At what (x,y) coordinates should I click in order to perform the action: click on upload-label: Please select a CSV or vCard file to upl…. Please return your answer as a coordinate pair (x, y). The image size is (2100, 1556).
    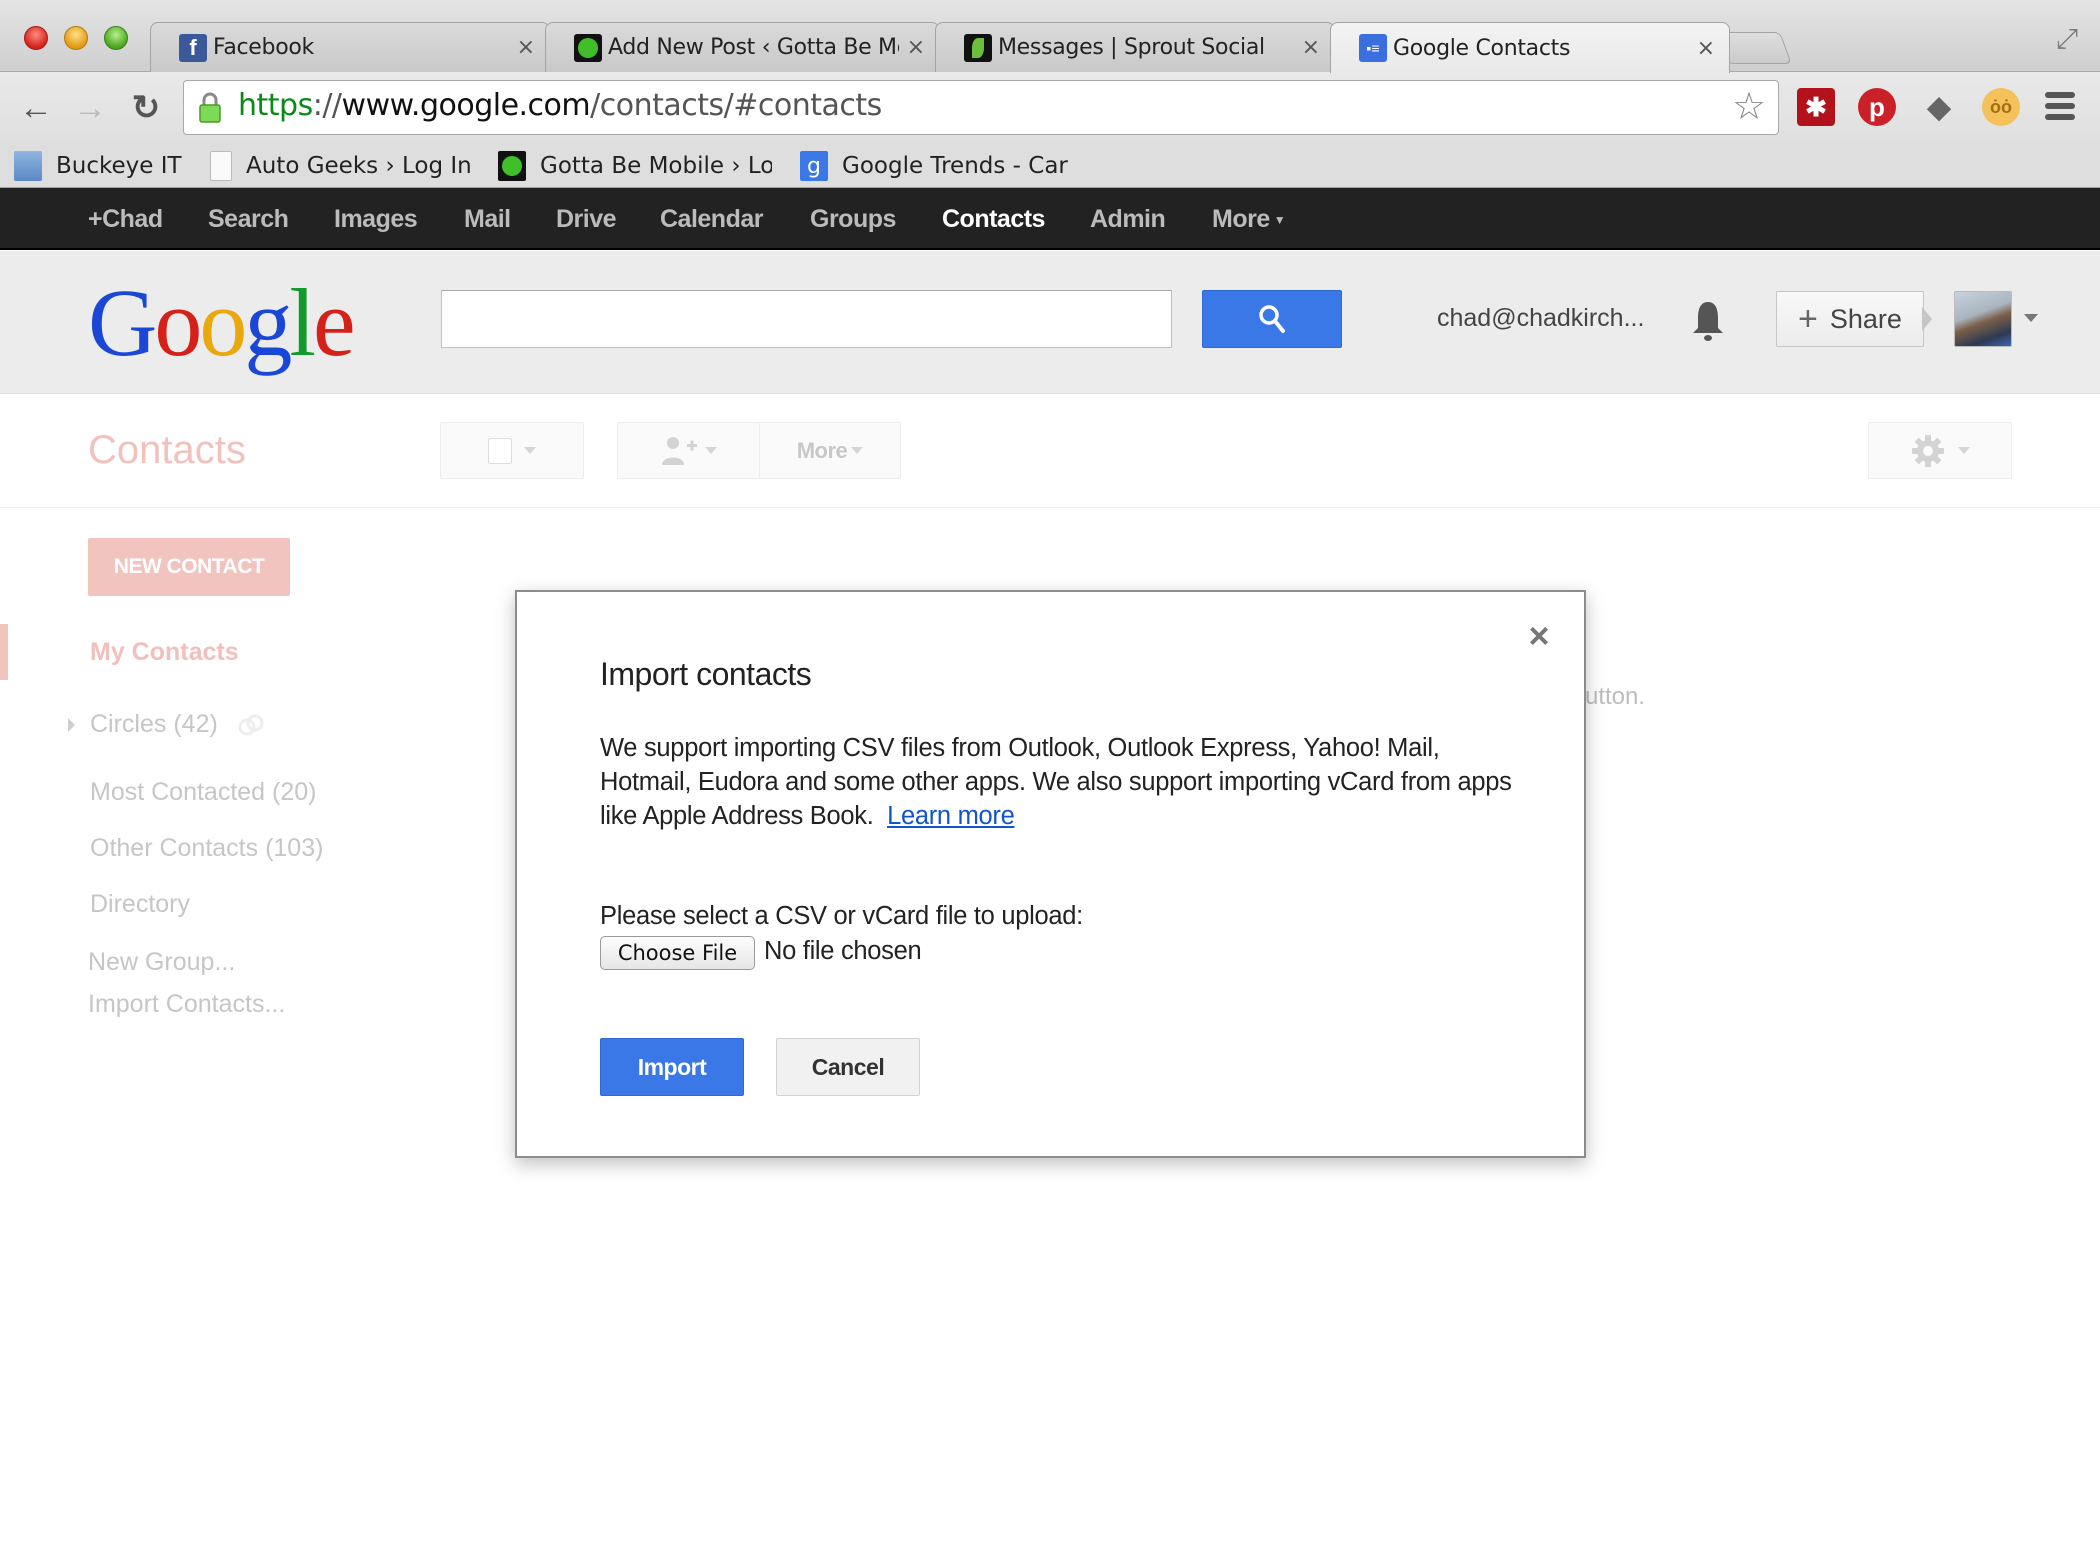
    Looking at the image, I should click on (841, 916).